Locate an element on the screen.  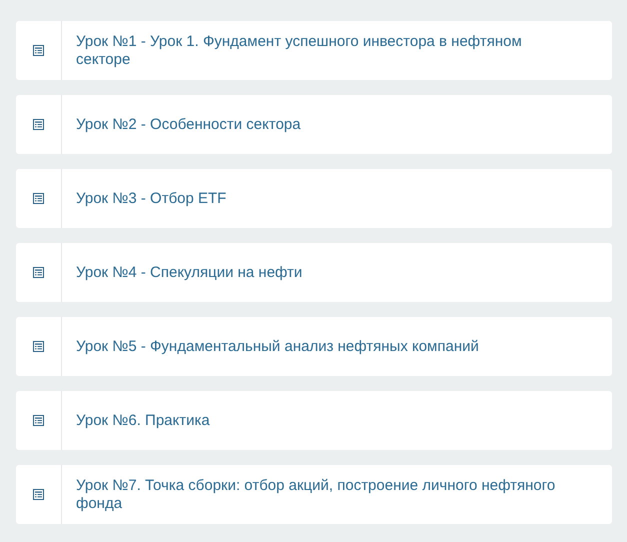
lesson-card: Урок №5 - Фундаментальный анализ нефтяных компаний is located at coordinates (314, 346).